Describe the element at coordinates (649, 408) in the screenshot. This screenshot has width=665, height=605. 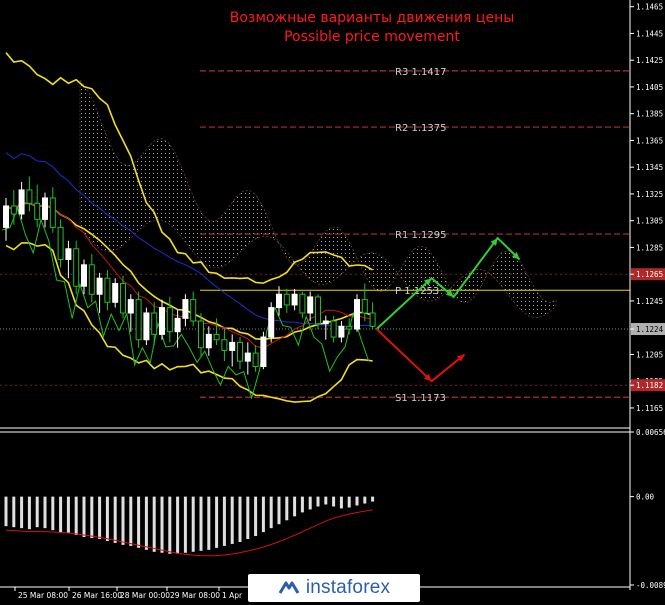
I see `price-tick-label: 1.1165` at that location.